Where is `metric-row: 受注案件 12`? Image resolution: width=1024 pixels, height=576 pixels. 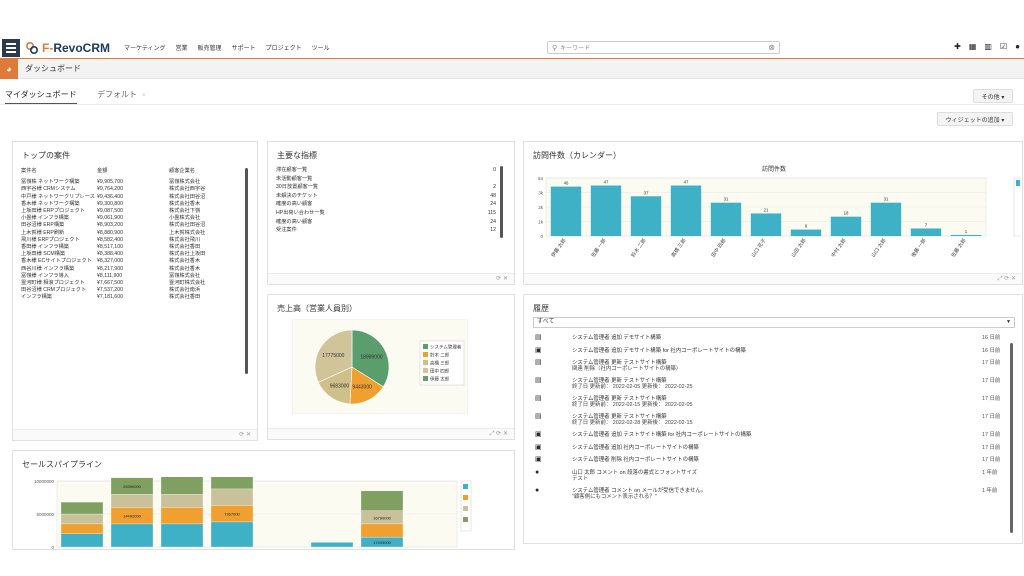
metric-row: 受注案件 12 is located at coordinates (386, 230).